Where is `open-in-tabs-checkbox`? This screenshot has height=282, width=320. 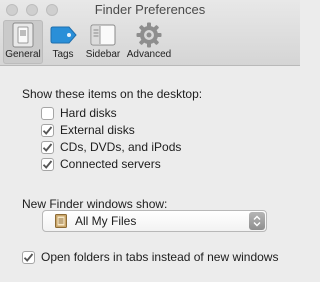 open-in-tabs-checkbox is located at coordinates (28, 257).